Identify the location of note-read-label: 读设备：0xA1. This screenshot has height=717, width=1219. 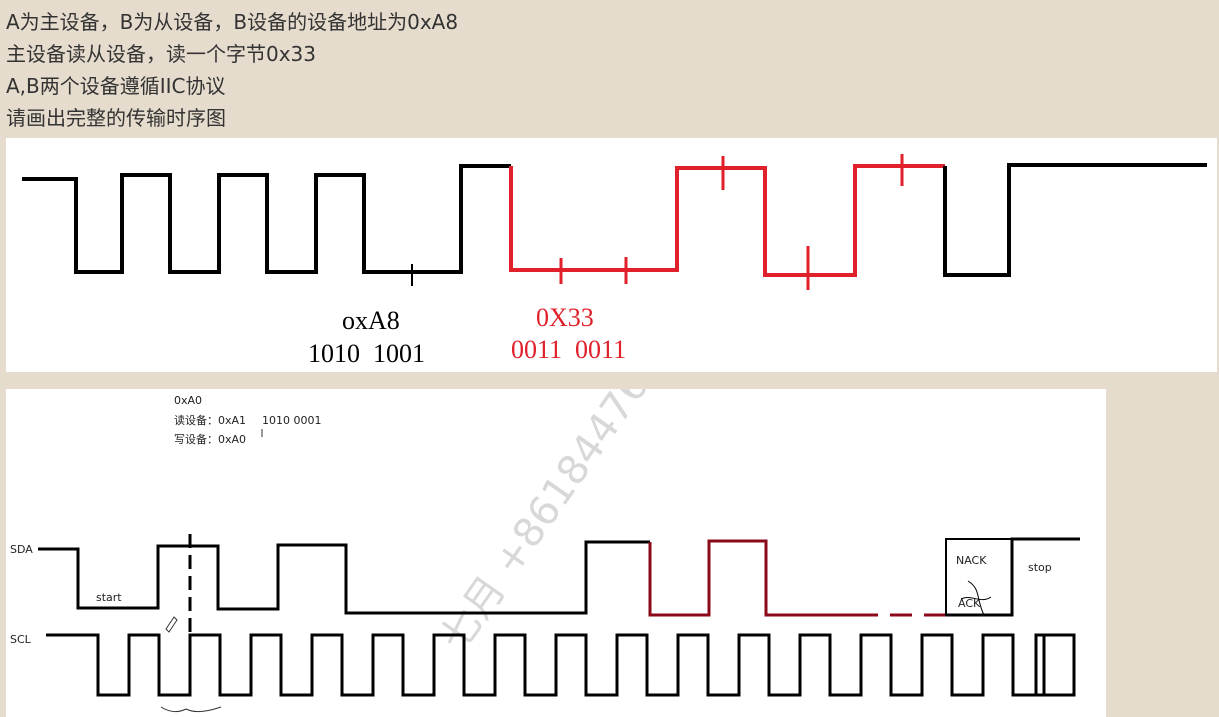
(210, 420).